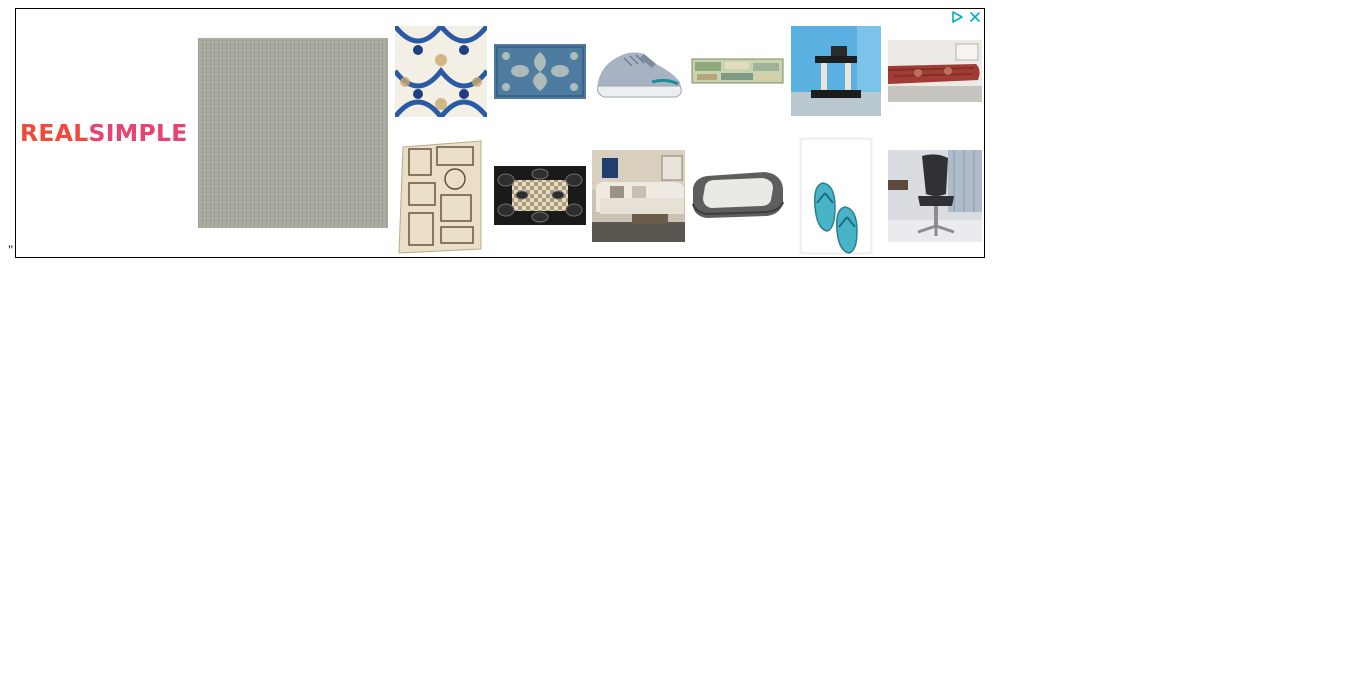  What do you see at coordinates (638, 69) in the screenshot?
I see `product-grey-sneaker` at bounding box center [638, 69].